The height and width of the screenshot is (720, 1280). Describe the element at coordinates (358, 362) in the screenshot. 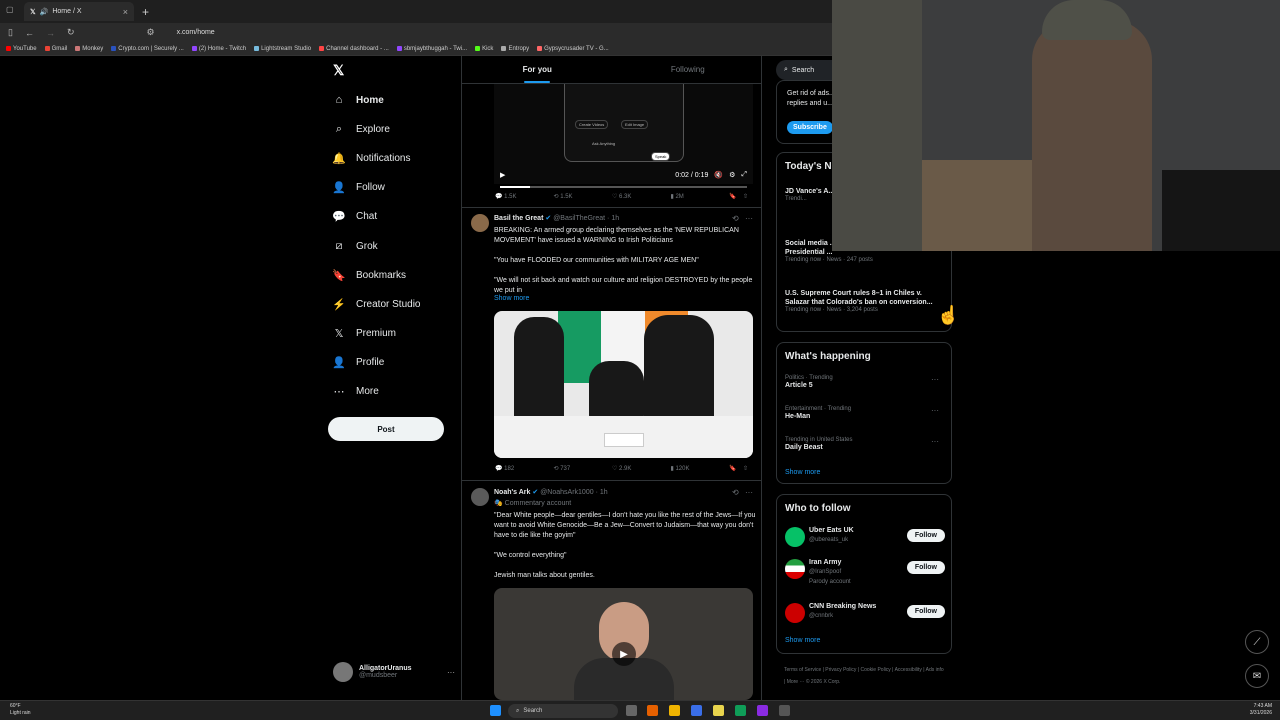

I see `nav-item-profile: 👤 Profile` at that location.